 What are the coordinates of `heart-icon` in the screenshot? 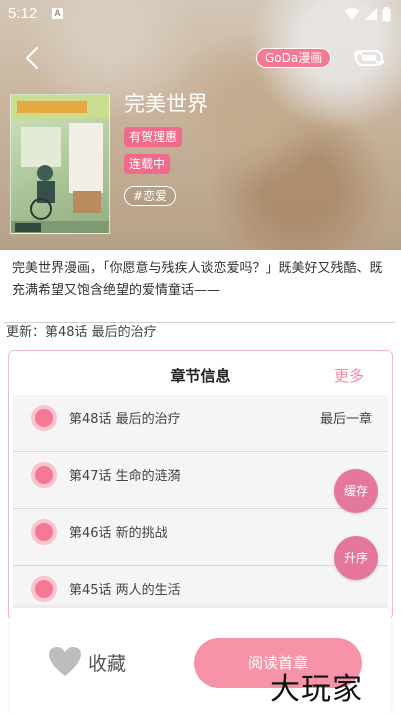 It's located at (65, 661).